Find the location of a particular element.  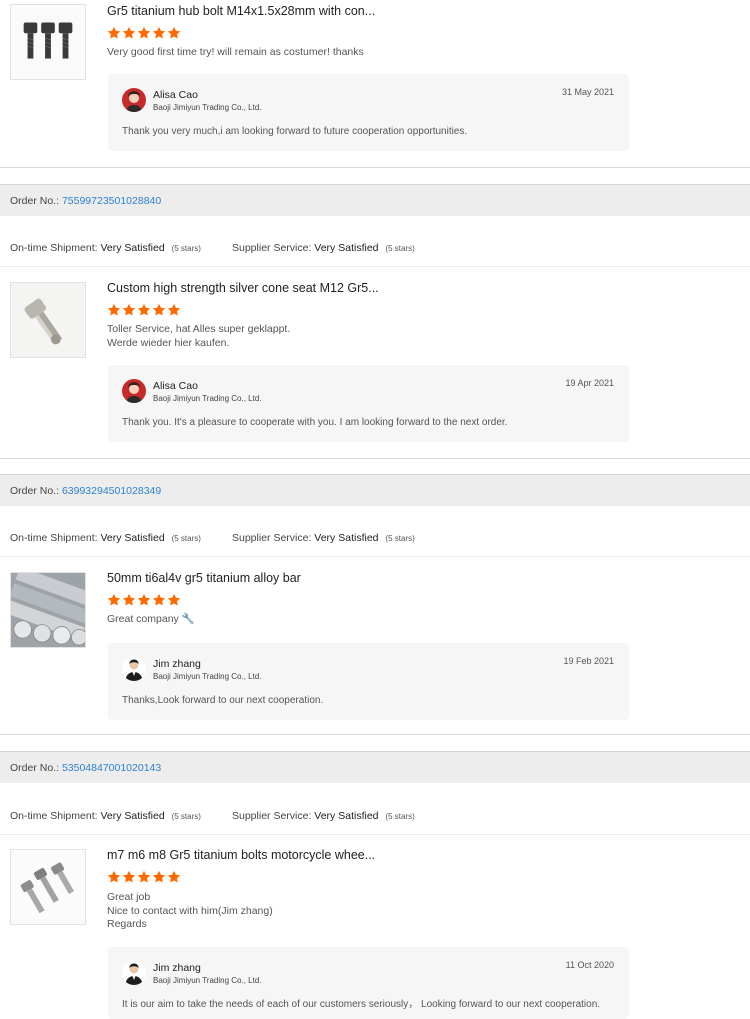

order-number: Order No.: 53504847001020143 is located at coordinates (85, 768).